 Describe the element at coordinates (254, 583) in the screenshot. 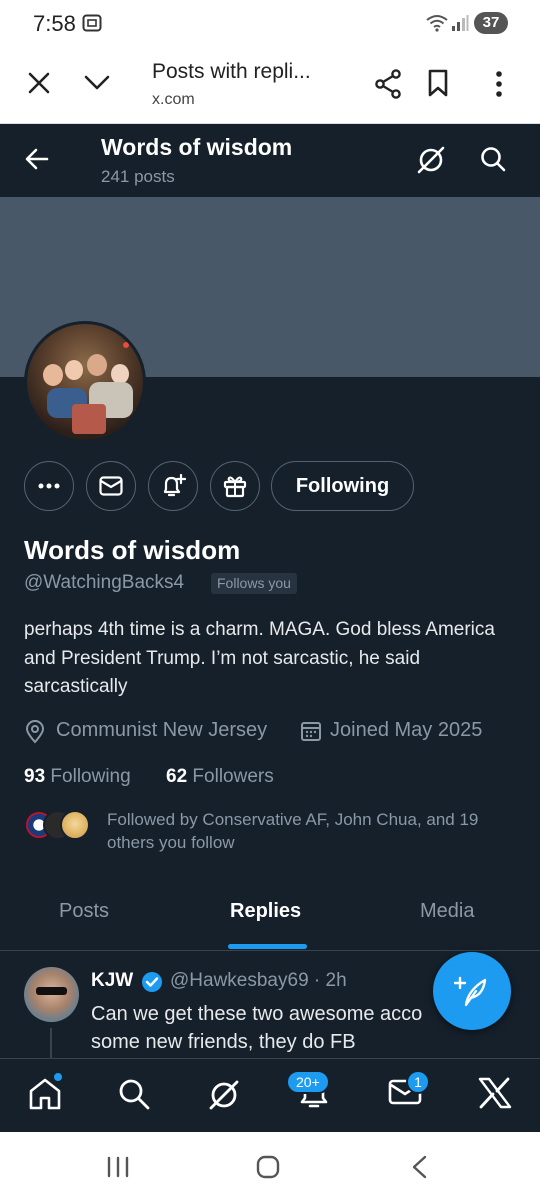

I see `follows-you-badge: Follows you` at that location.